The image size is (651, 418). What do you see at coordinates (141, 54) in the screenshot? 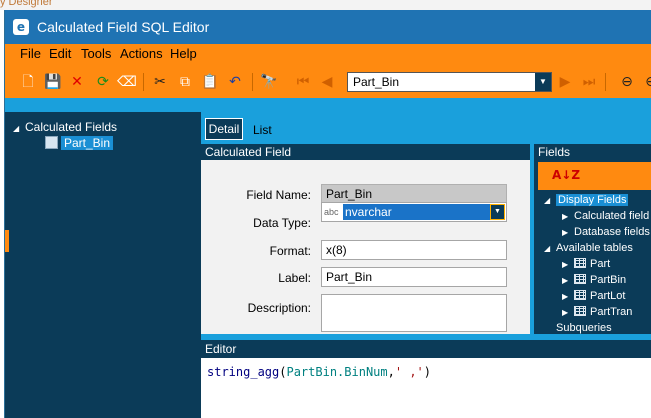
I see `menu-actions: Actions` at bounding box center [141, 54].